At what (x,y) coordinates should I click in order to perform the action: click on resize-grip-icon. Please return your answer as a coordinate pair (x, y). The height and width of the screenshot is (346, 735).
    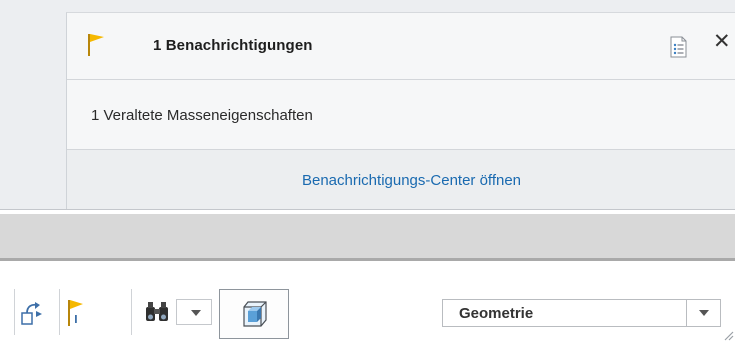
    Looking at the image, I should click on (728, 335).